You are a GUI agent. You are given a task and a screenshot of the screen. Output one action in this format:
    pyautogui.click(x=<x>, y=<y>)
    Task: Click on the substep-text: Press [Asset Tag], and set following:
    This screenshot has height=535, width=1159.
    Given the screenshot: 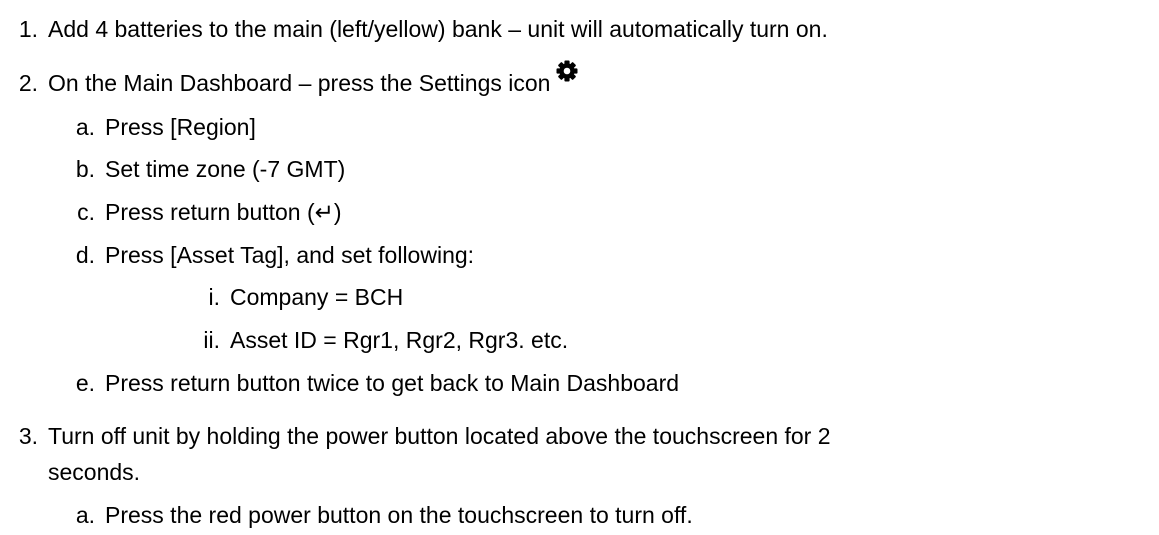 What is the action you would take?
    pyautogui.click(x=290, y=255)
    